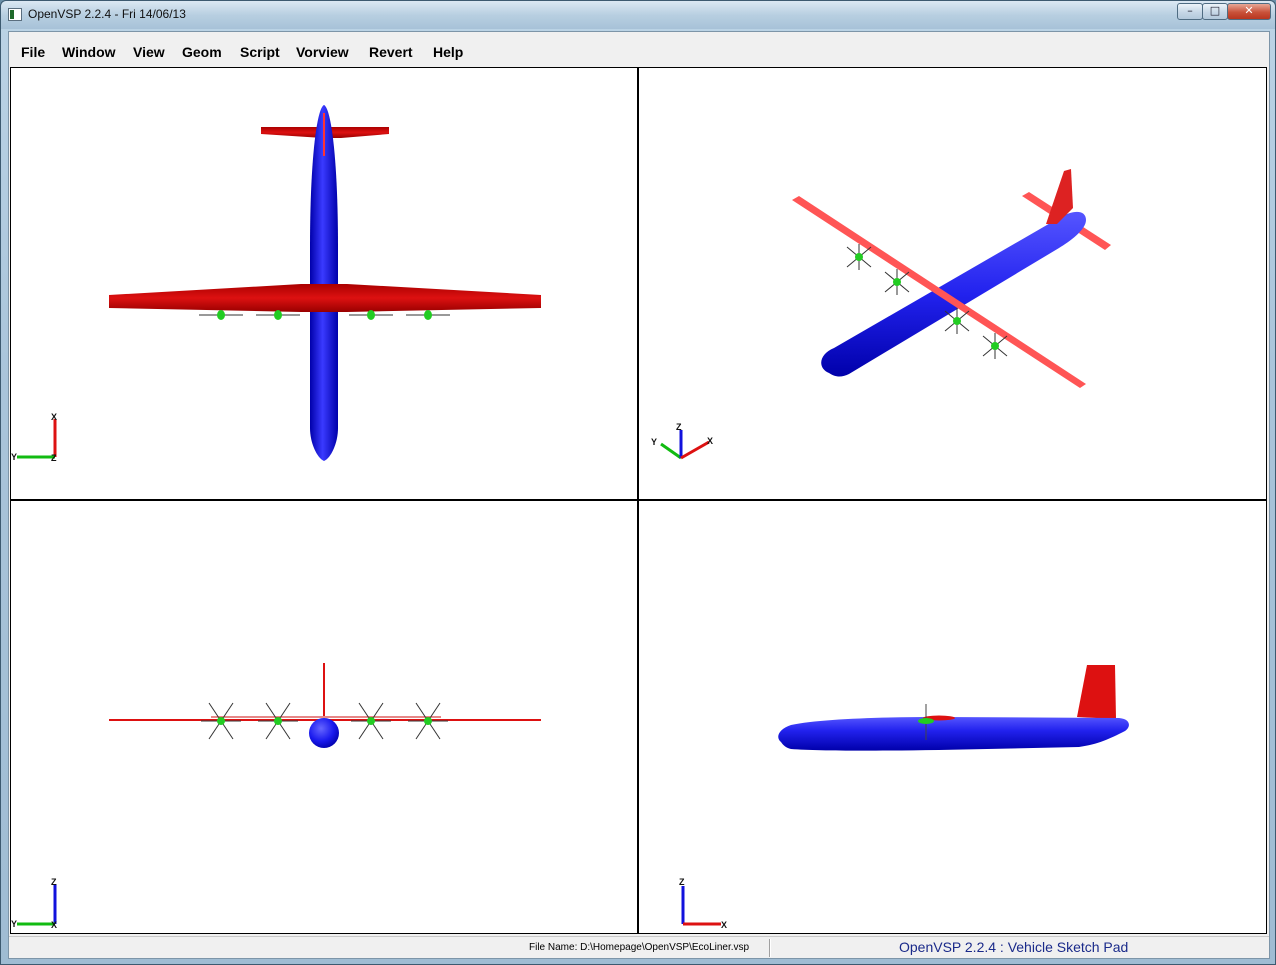  Describe the element at coordinates (260, 52) in the screenshot. I see `menu-script: Script` at that location.